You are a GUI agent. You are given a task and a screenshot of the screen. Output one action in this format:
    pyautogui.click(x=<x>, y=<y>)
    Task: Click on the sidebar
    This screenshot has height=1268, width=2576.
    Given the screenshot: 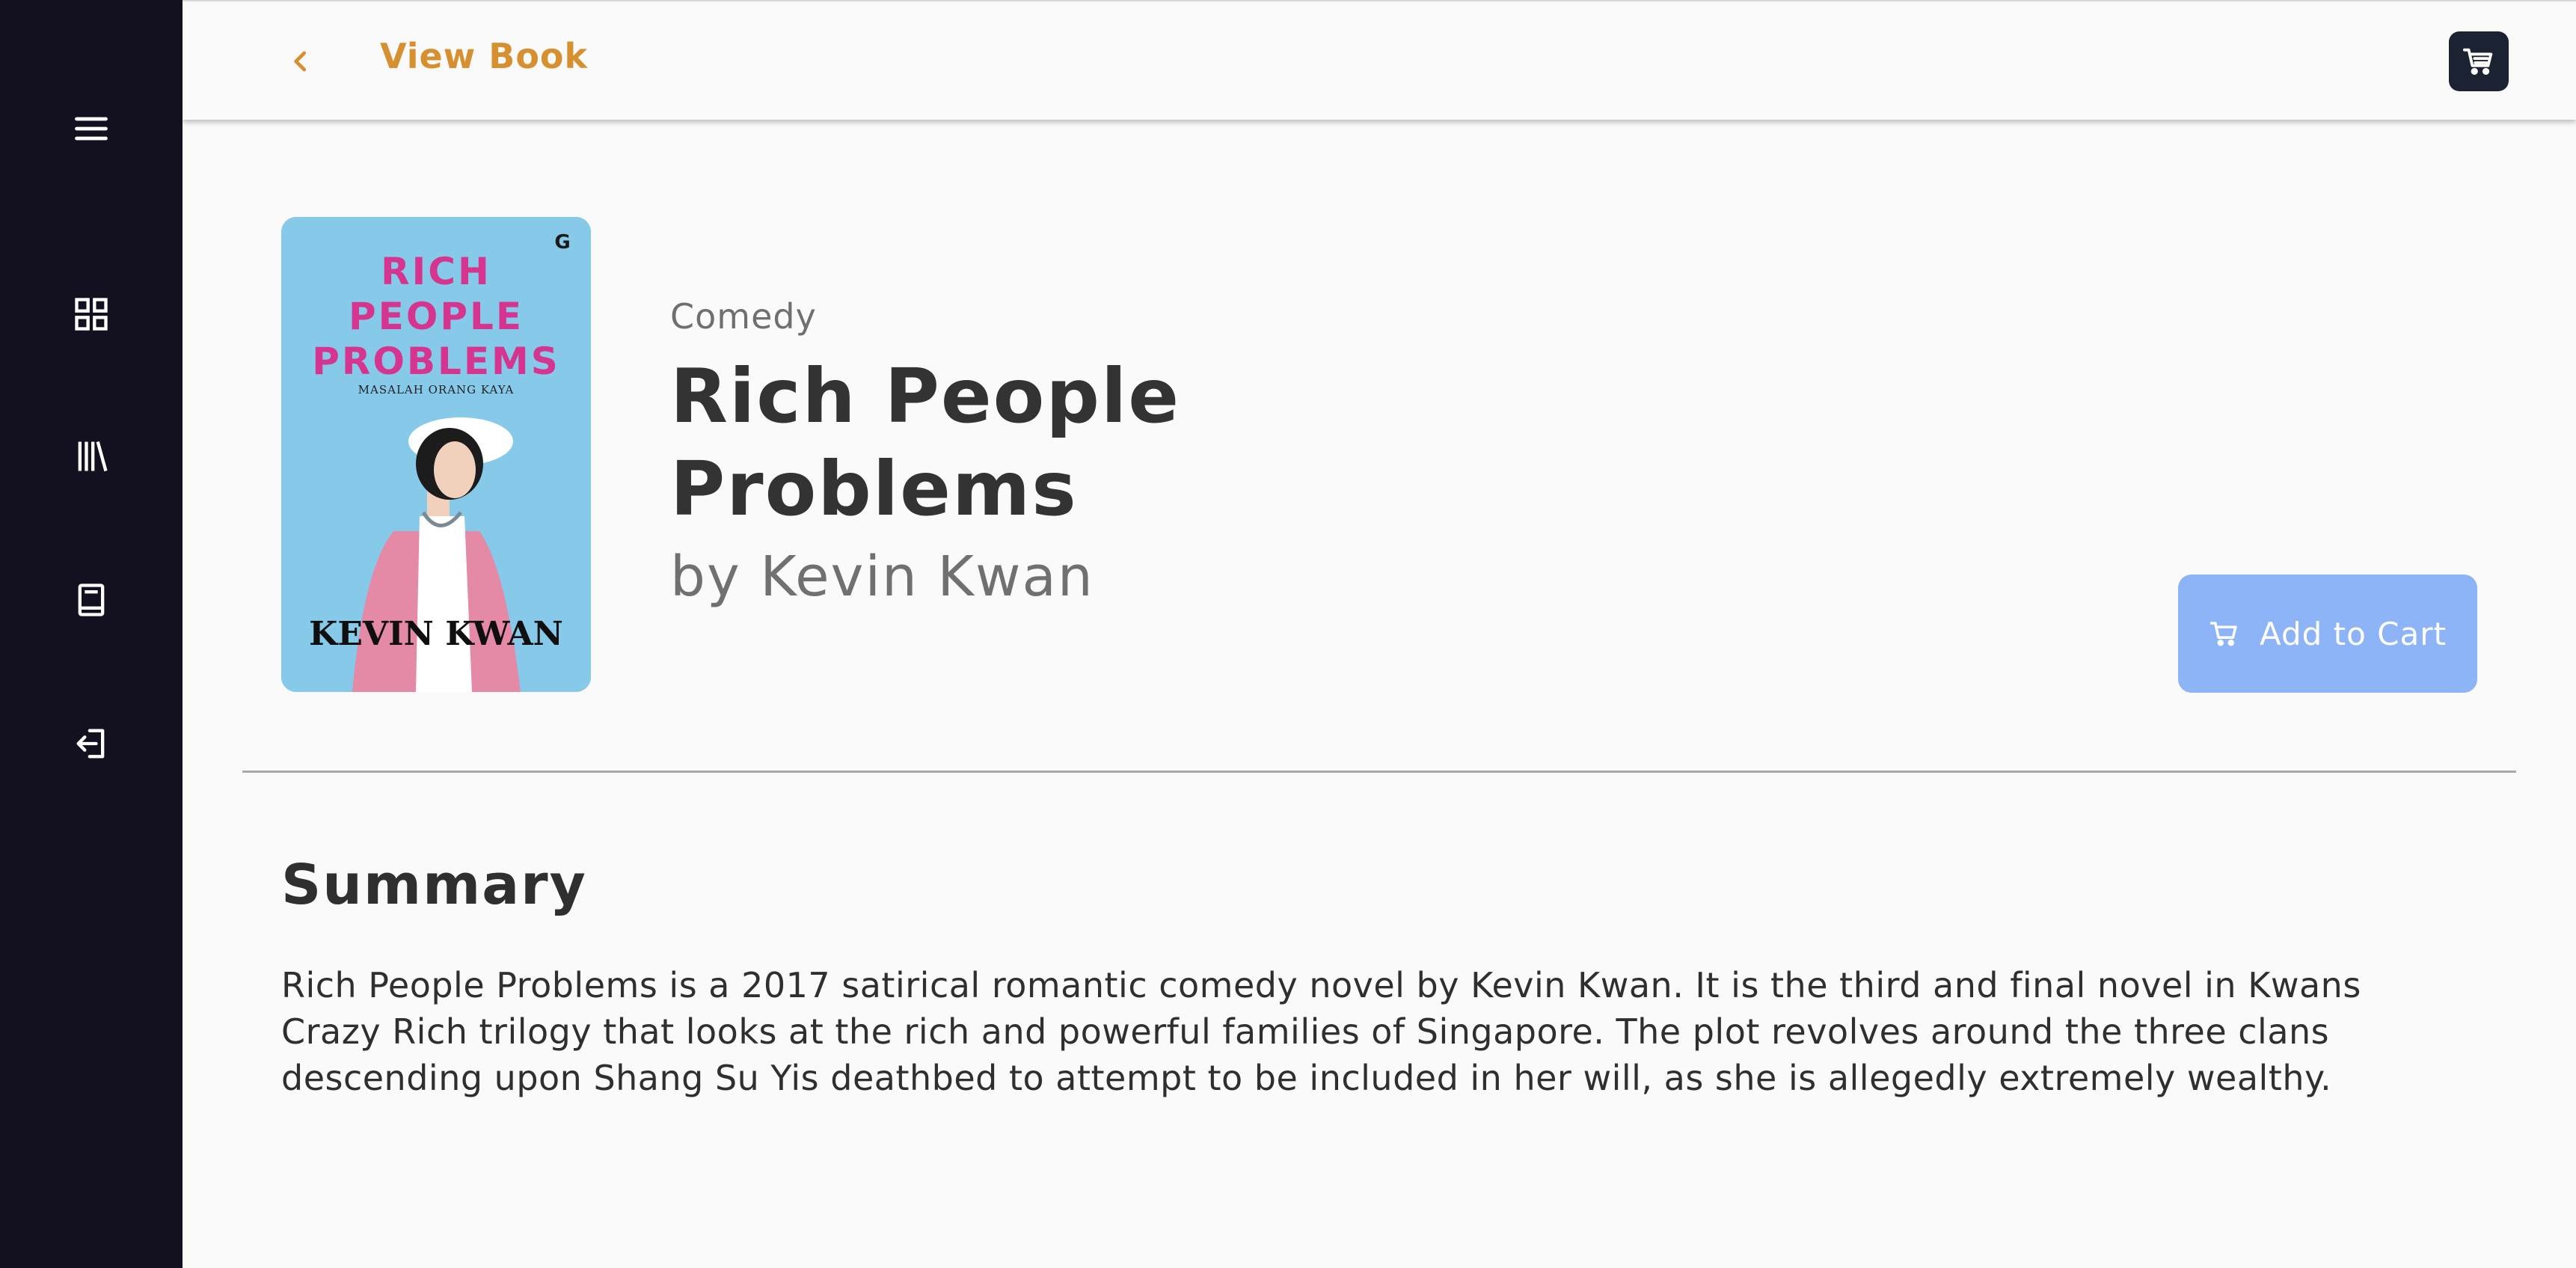 What is the action you would take?
    pyautogui.click(x=91, y=634)
    